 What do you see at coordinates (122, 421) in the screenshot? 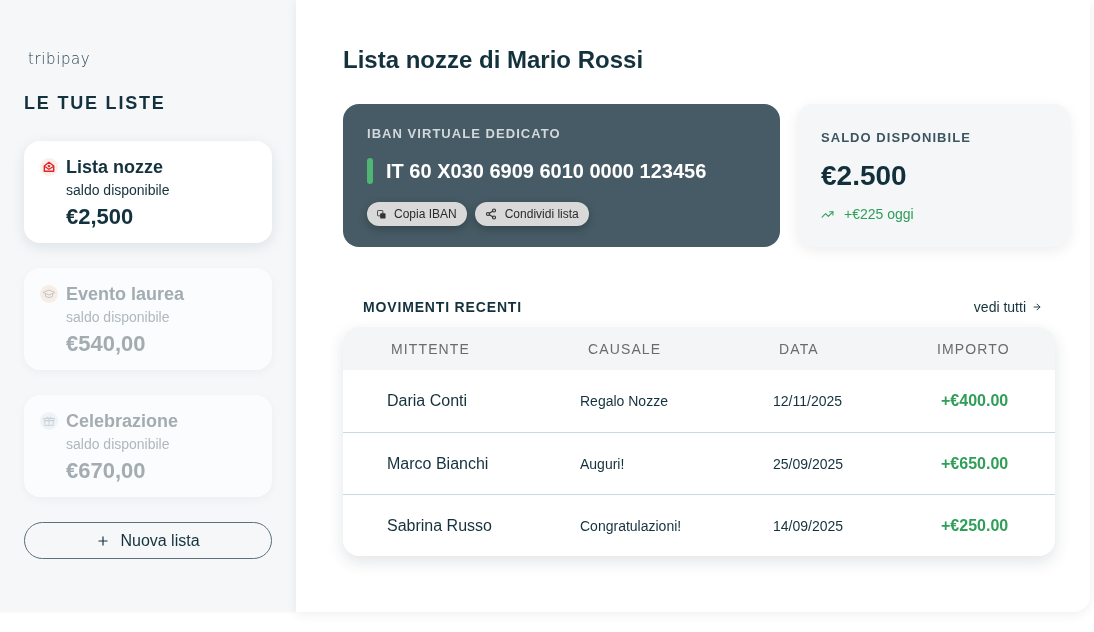
I see `list-name: Celebrazione` at bounding box center [122, 421].